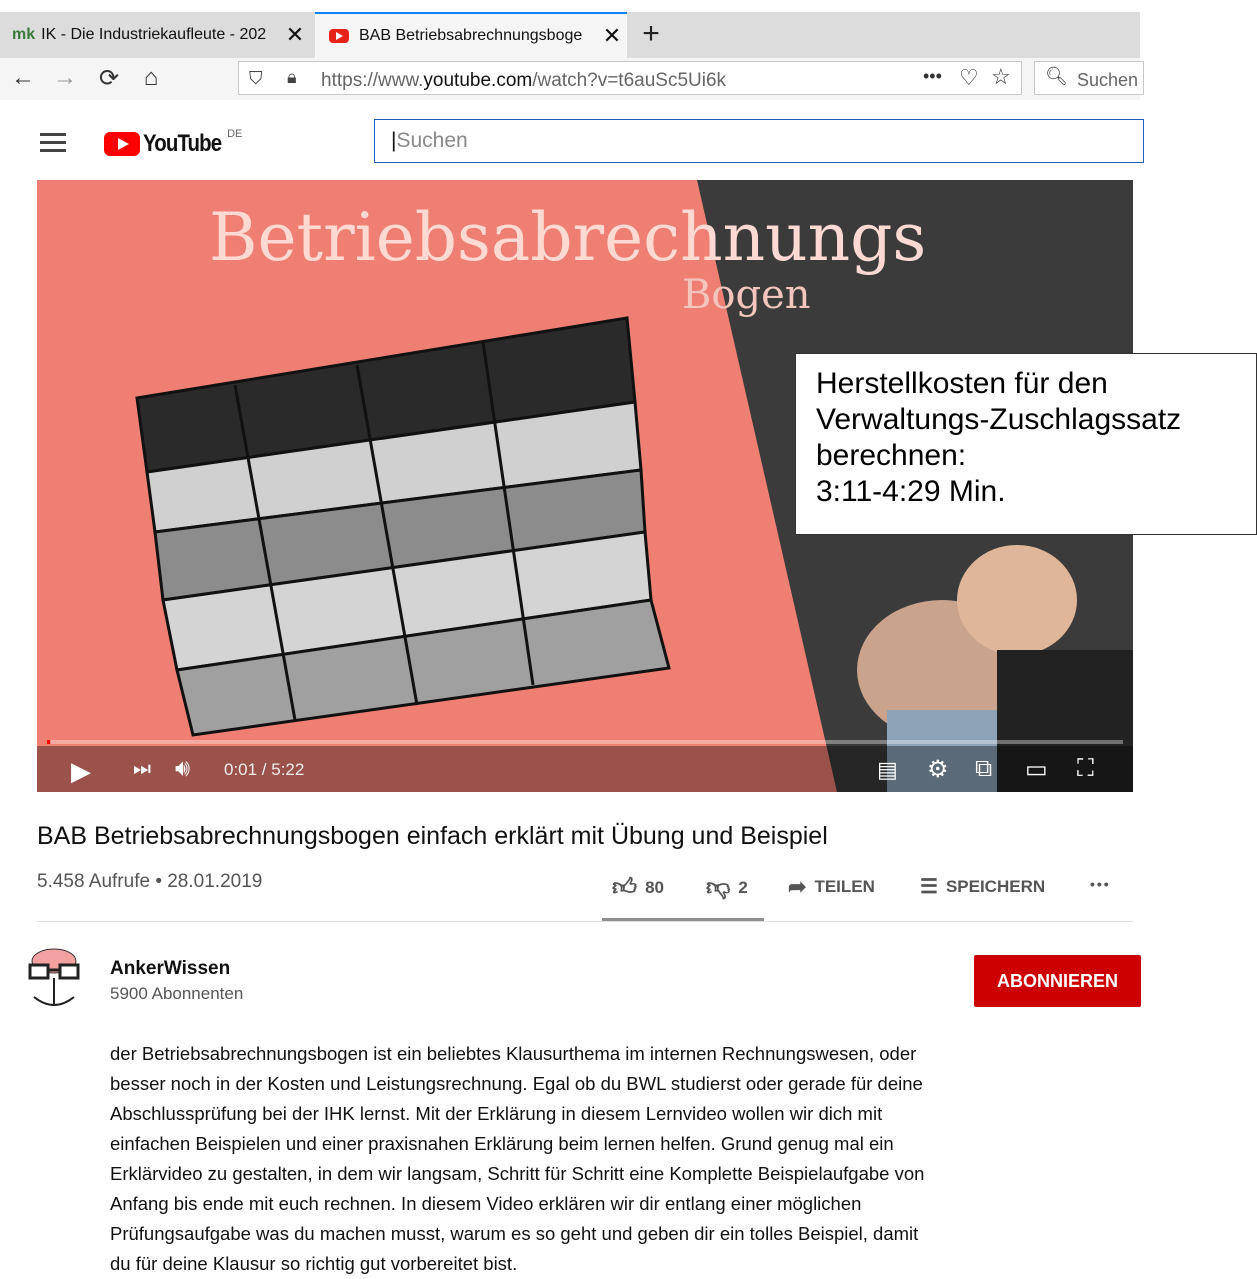 This screenshot has width=1257, height=1279. I want to click on channel-avatar, so click(54, 979).